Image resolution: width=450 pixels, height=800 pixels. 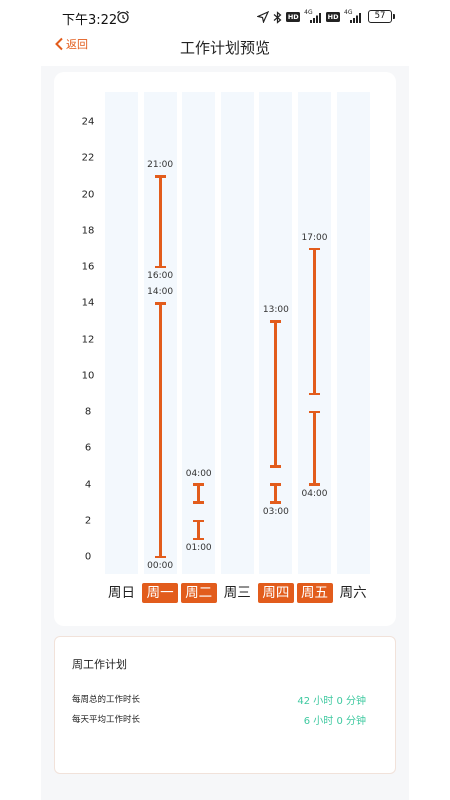 I want to click on segment-end-time-label: 17:00, so click(x=314, y=237).